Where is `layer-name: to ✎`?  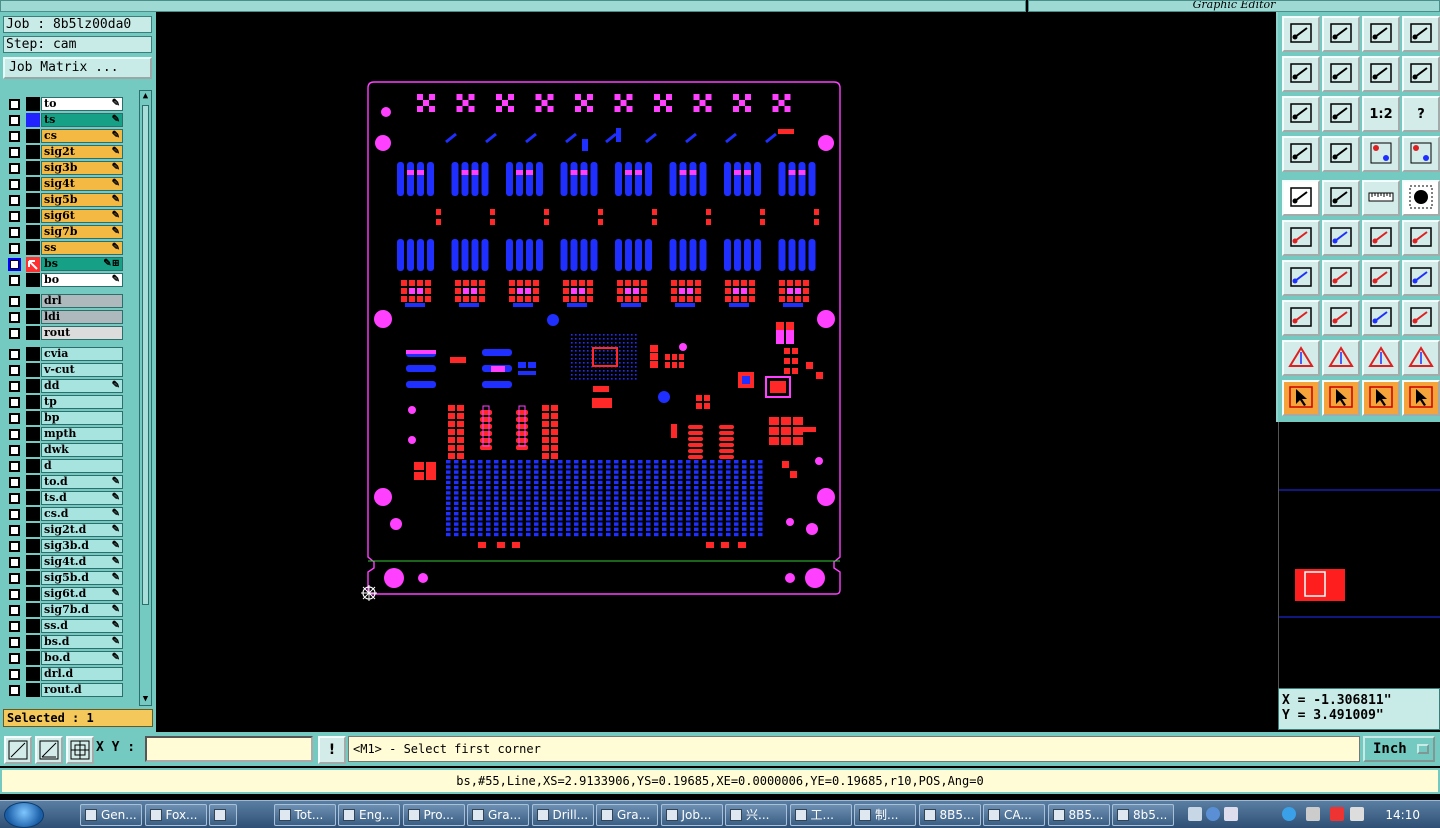
layer-name: to ✎ is located at coordinates (82, 104).